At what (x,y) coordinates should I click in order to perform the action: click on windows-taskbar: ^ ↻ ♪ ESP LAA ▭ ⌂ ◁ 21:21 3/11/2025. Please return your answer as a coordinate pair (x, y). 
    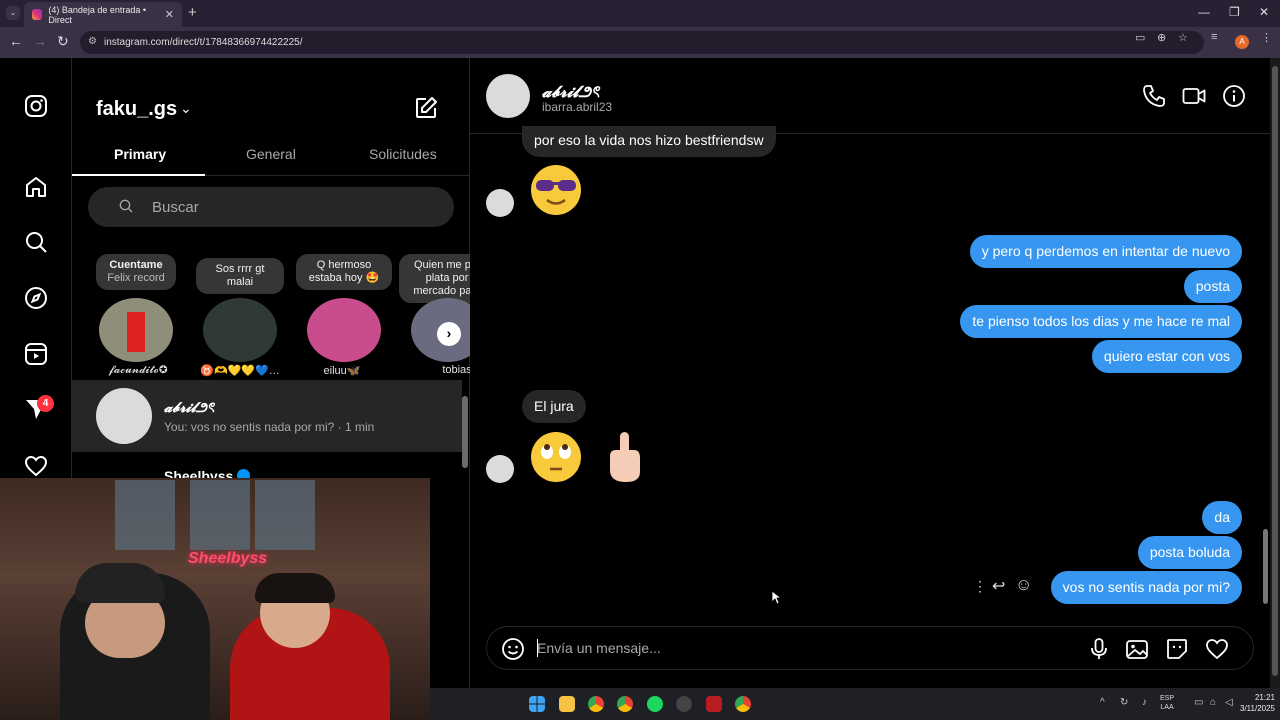
    Looking at the image, I should click on (855, 704).